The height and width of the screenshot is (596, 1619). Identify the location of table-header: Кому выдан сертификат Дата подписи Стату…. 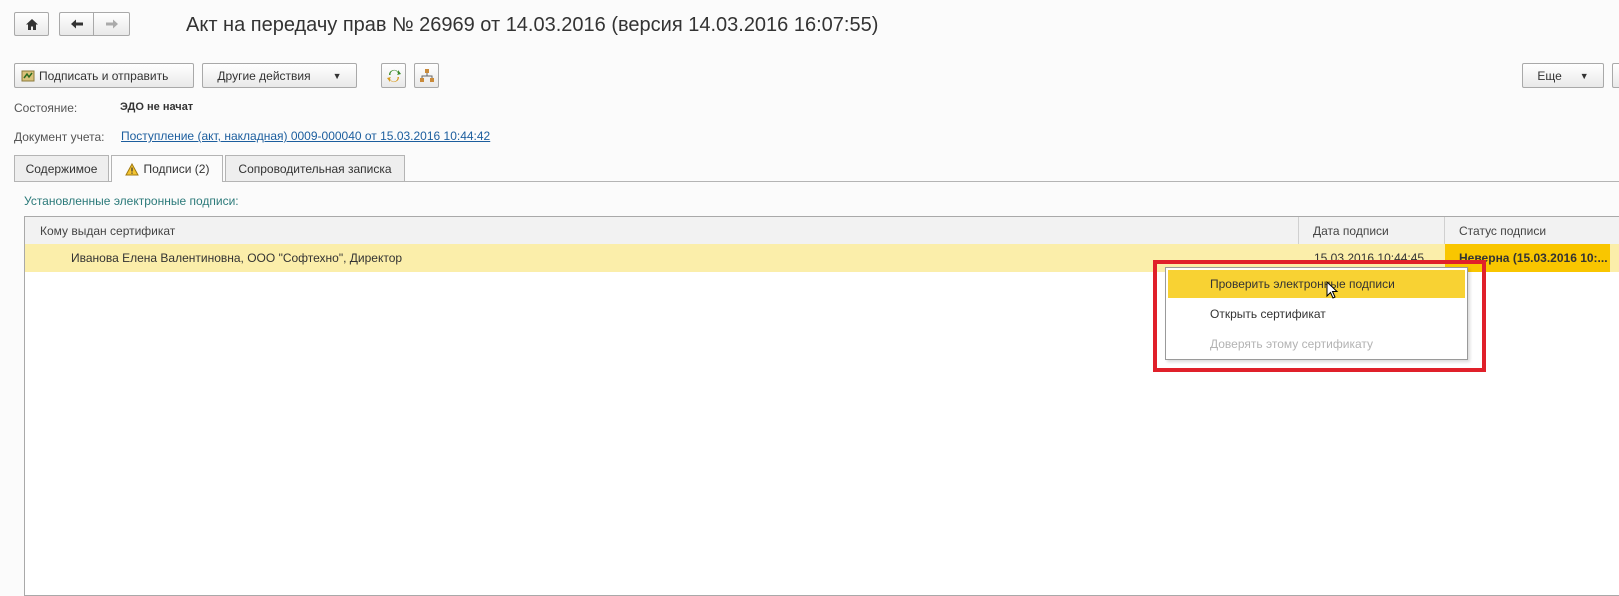
(822, 231).